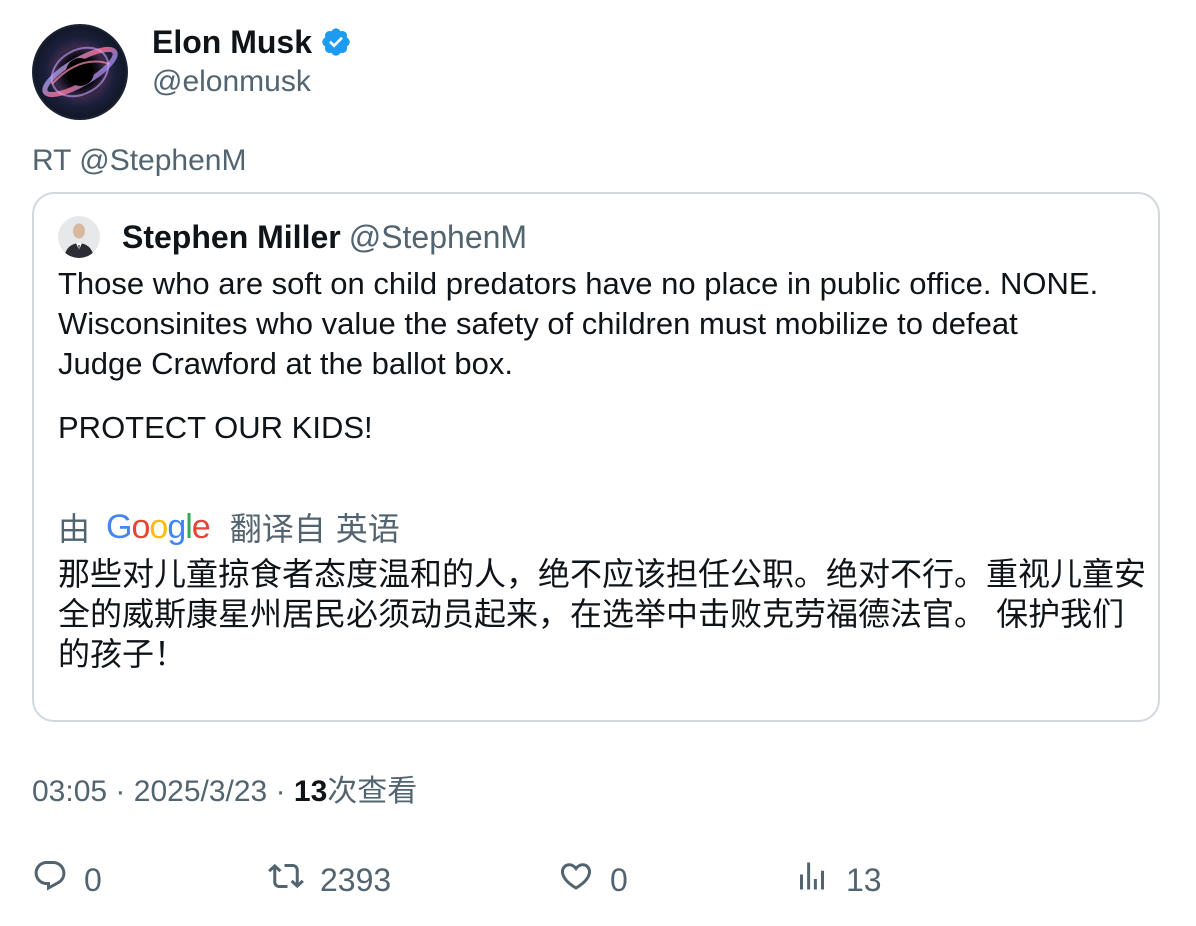  What do you see at coordinates (286, 880) in the screenshot?
I see `repost-icon` at bounding box center [286, 880].